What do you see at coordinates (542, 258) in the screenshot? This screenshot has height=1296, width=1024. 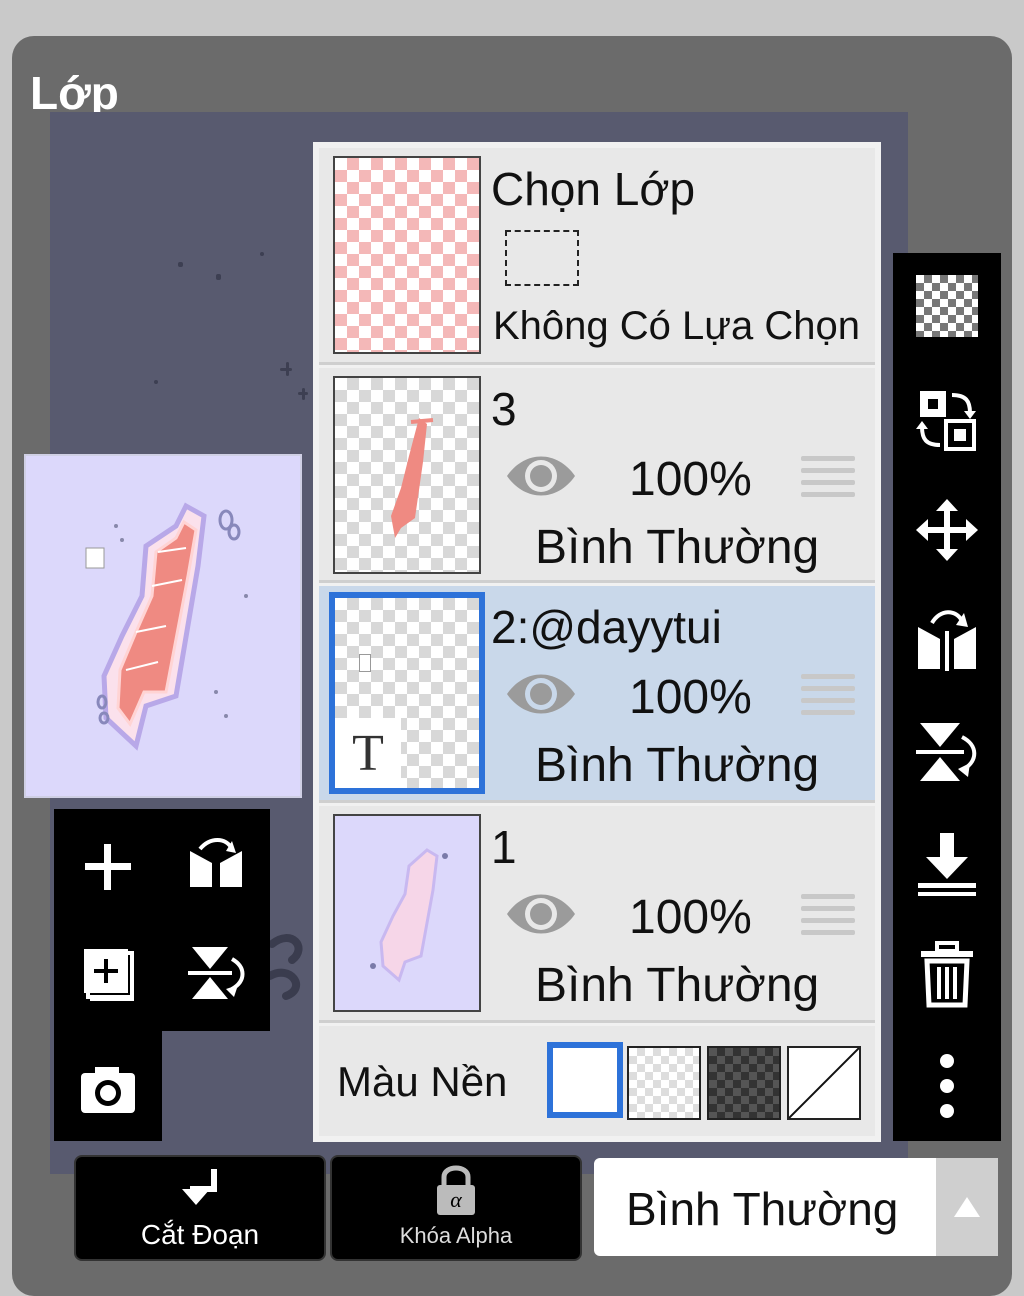 I see `selection-marquee-icon` at bounding box center [542, 258].